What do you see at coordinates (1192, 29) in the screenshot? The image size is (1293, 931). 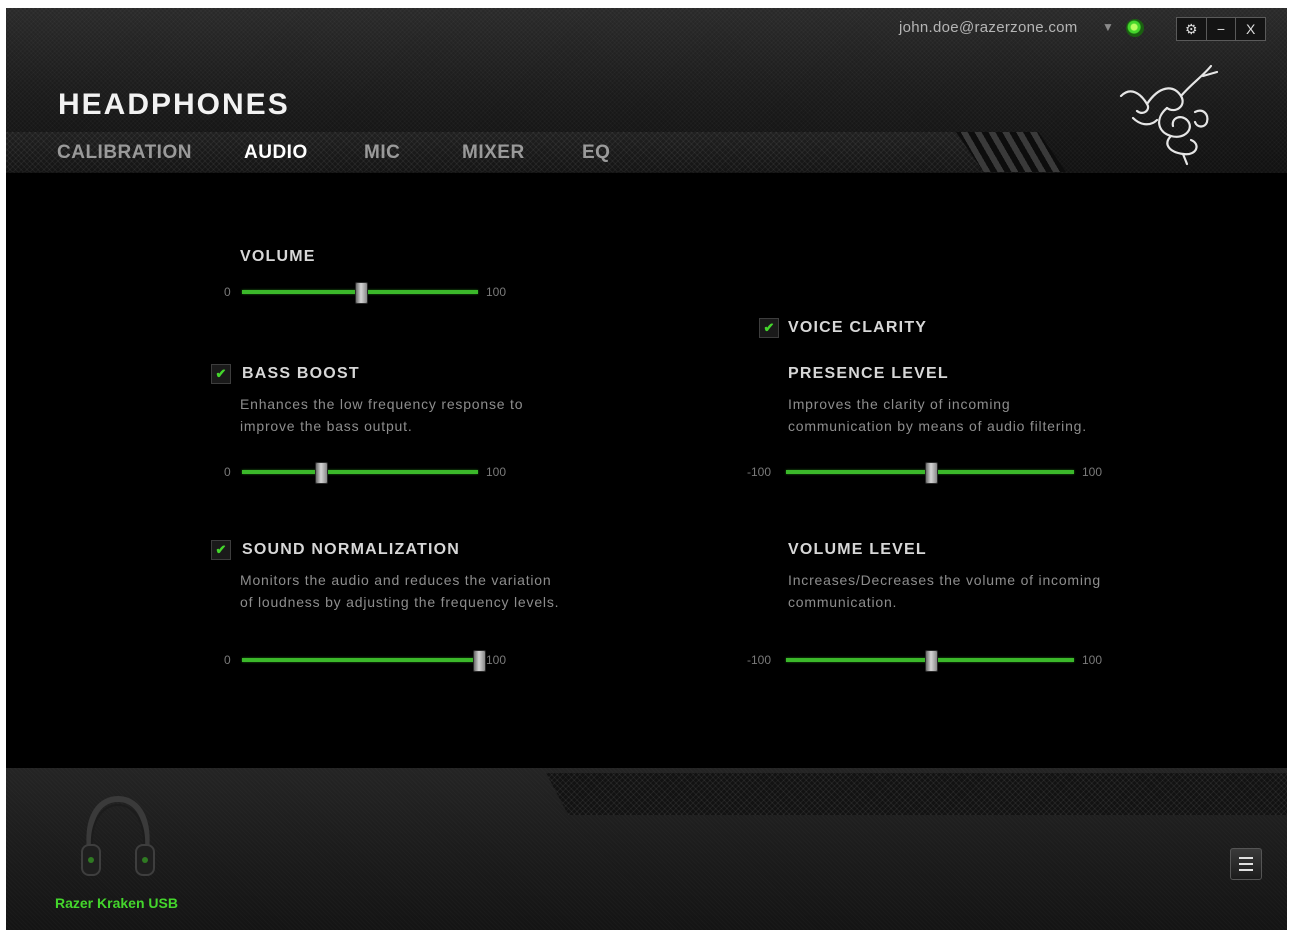 I see `settings-icon: ⚙` at bounding box center [1192, 29].